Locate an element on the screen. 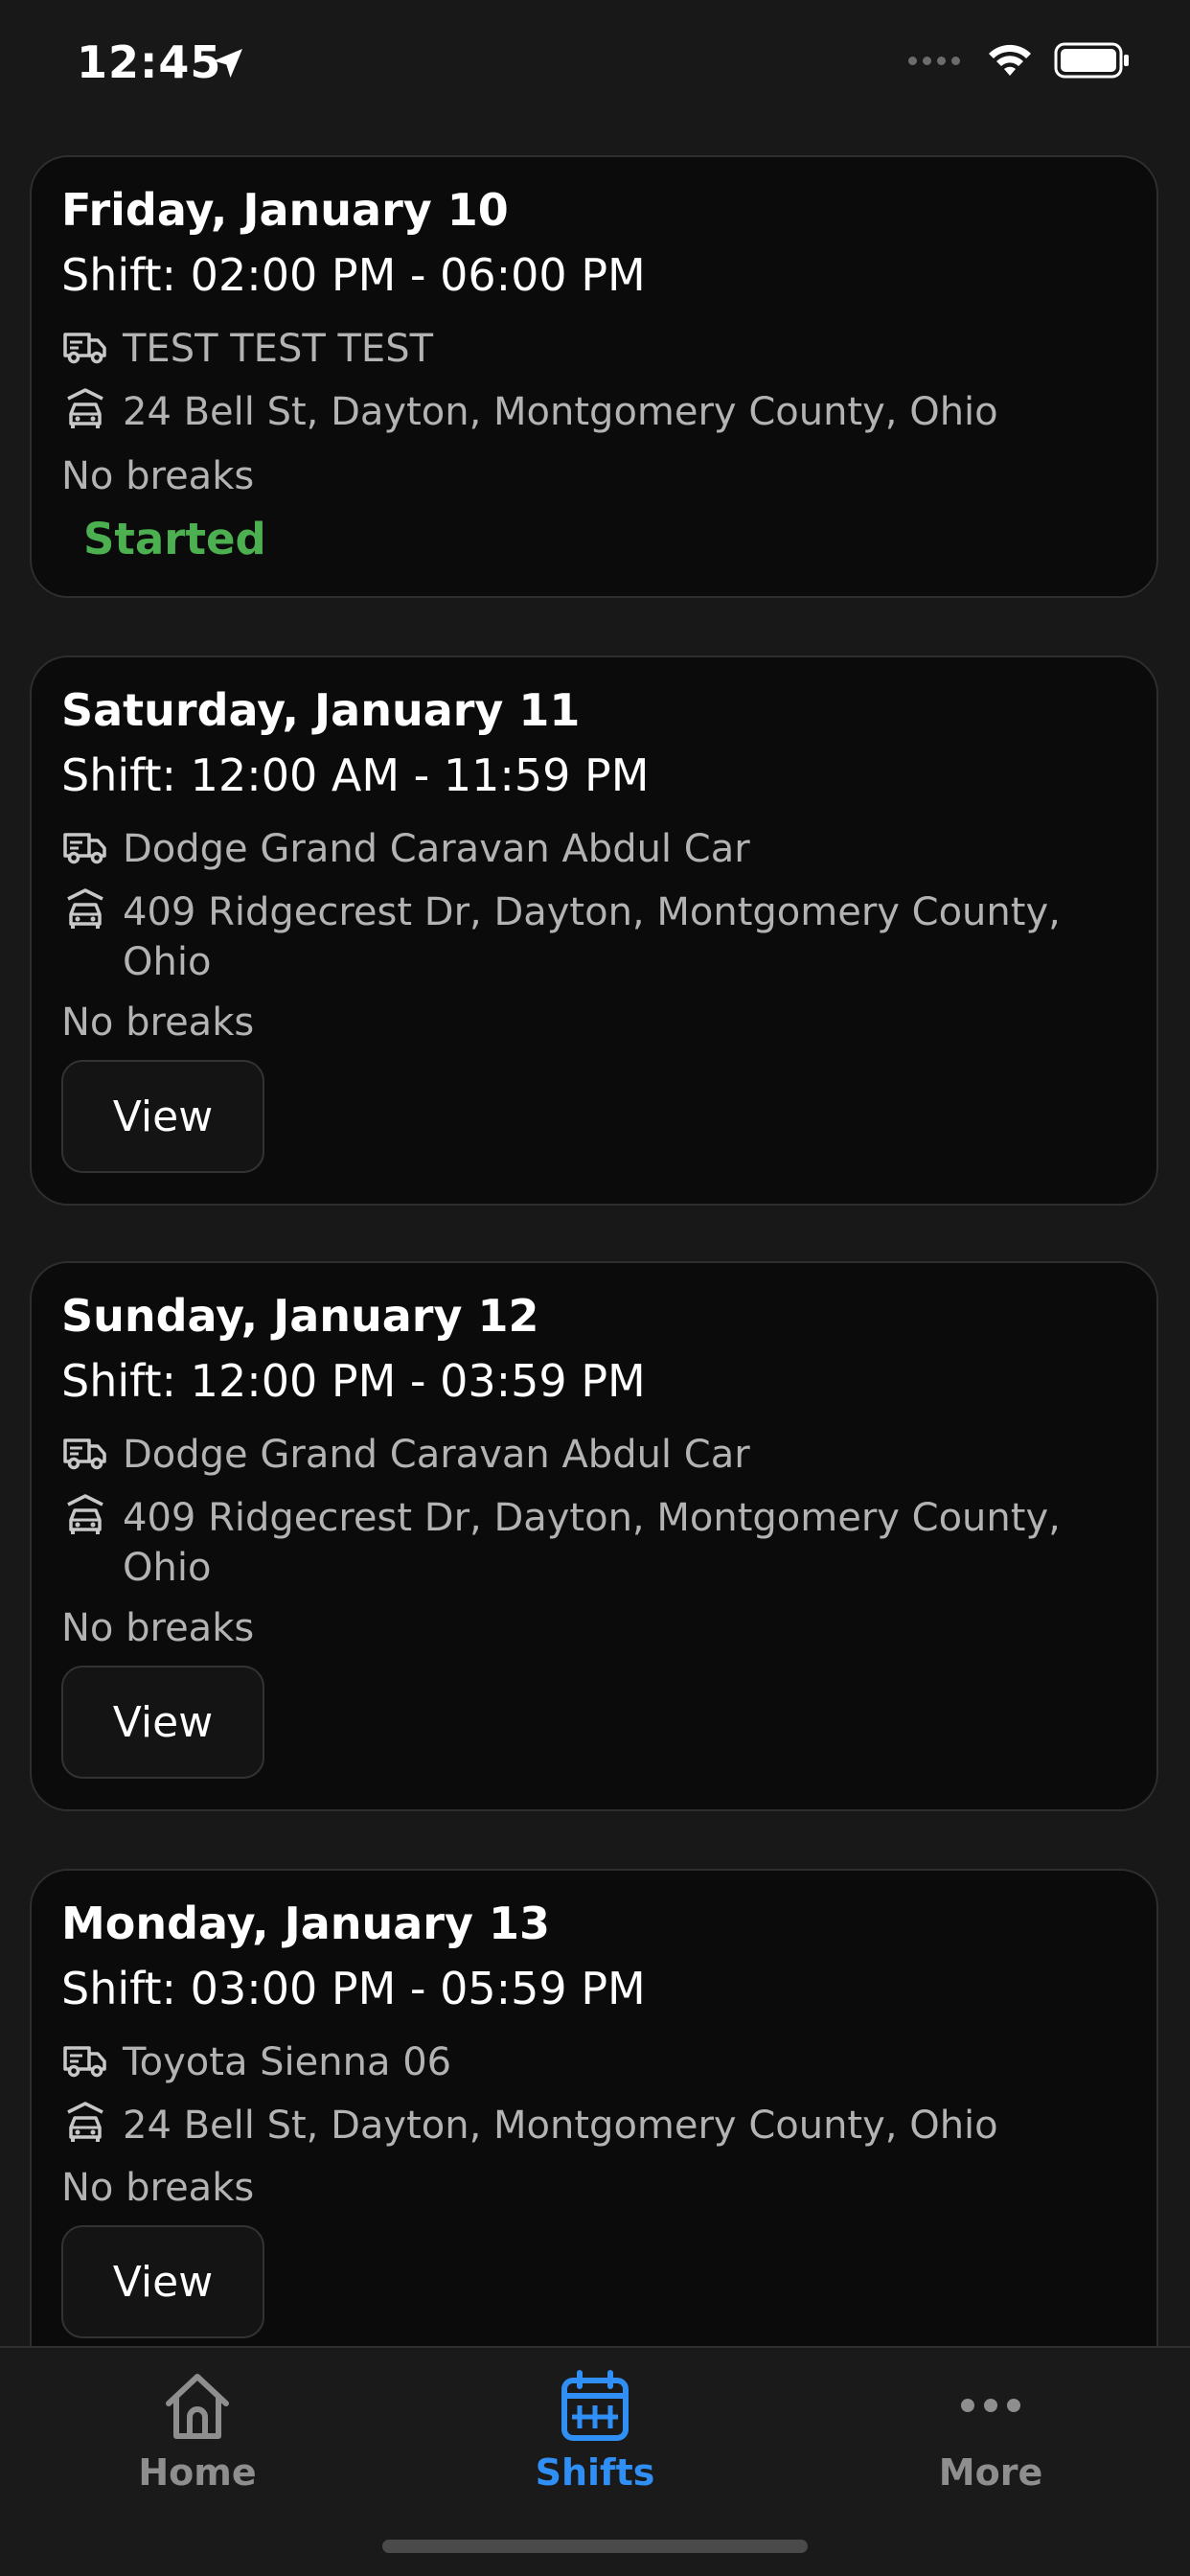  shift-date: Monday, January 13 is located at coordinates (305, 1924).